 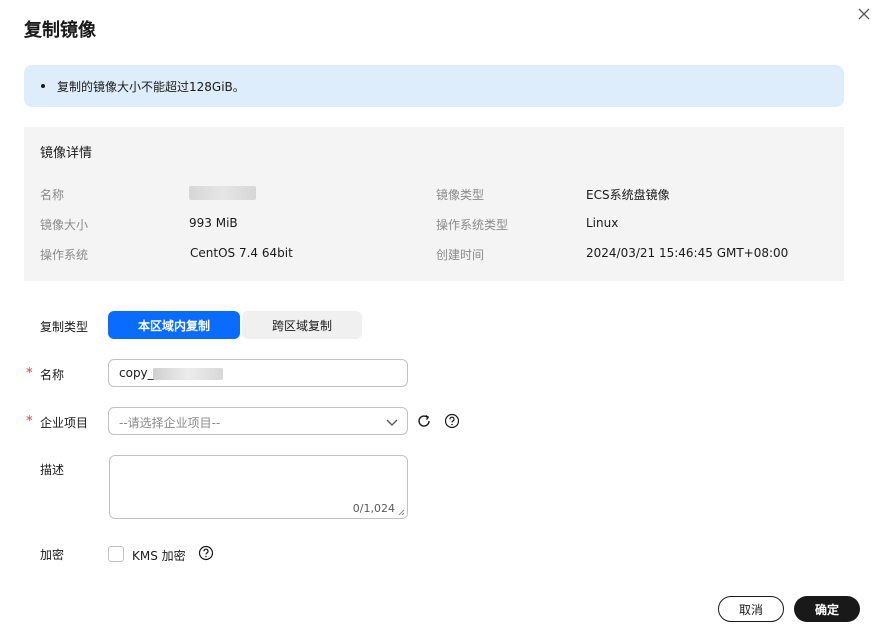 I want to click on kms-encryption-checkbox, so click(x=116, y=554).